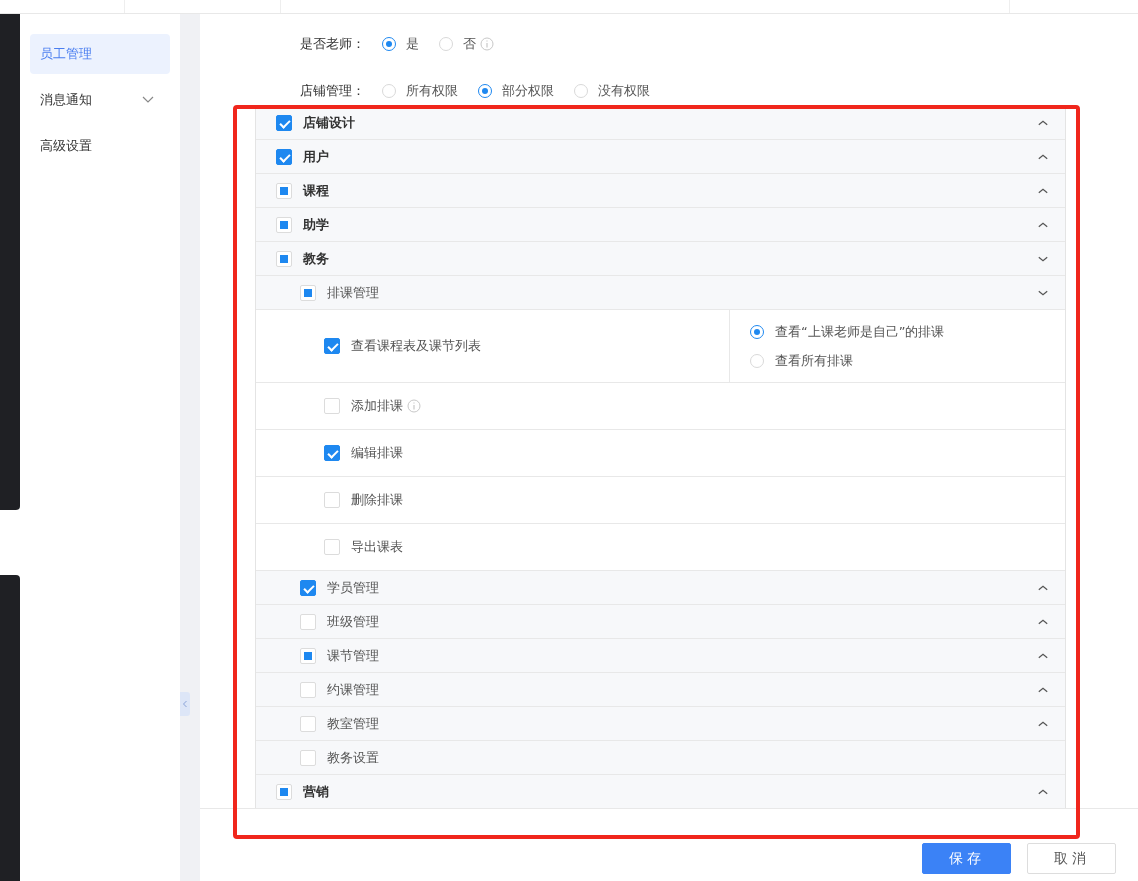 The image size is (1138, 881). What do you see at coordinates (624, 91) in the screenshot?
I see `radio-label: 没有权限` at bounding box center [624, 91].